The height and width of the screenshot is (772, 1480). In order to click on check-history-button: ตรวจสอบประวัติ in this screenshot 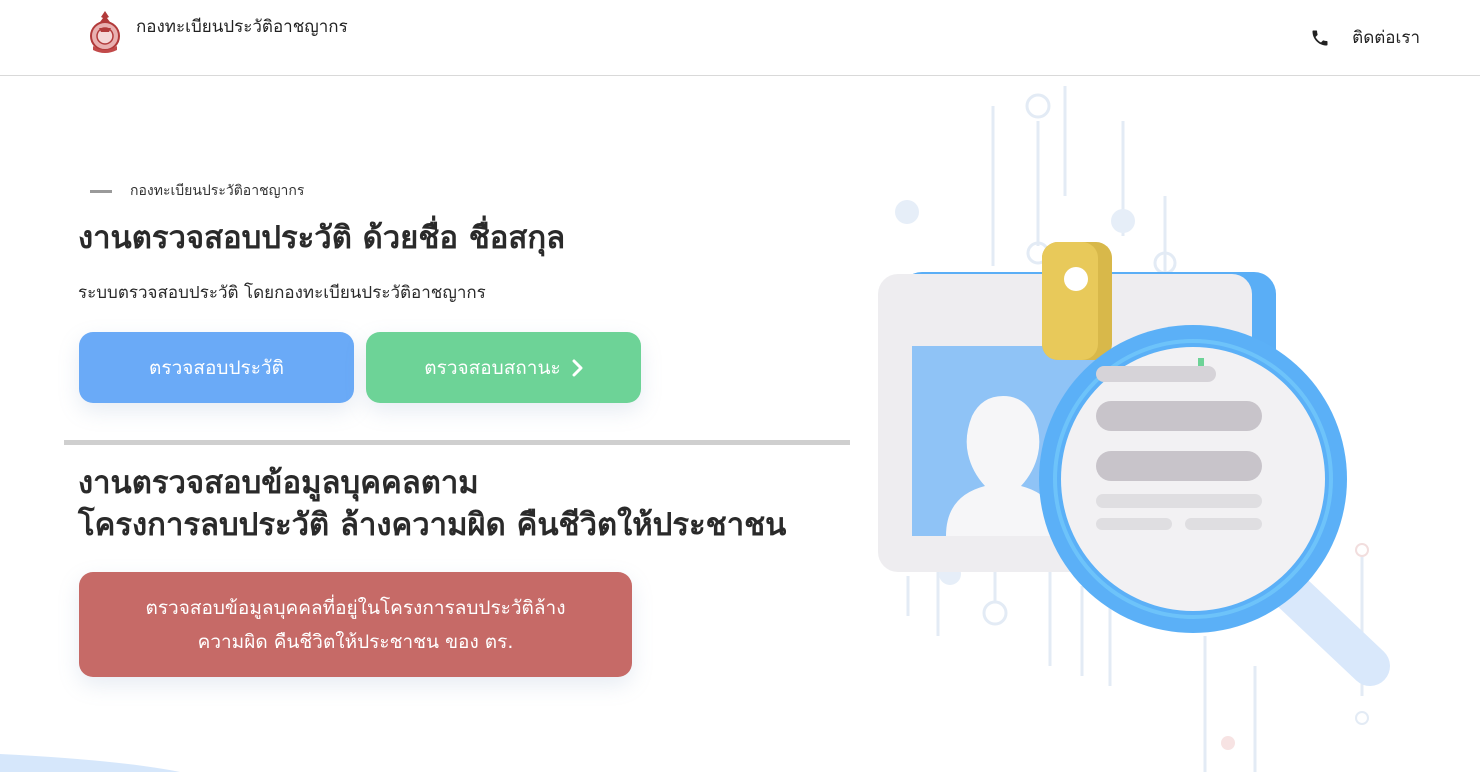, I will do `click(216, 367)`.